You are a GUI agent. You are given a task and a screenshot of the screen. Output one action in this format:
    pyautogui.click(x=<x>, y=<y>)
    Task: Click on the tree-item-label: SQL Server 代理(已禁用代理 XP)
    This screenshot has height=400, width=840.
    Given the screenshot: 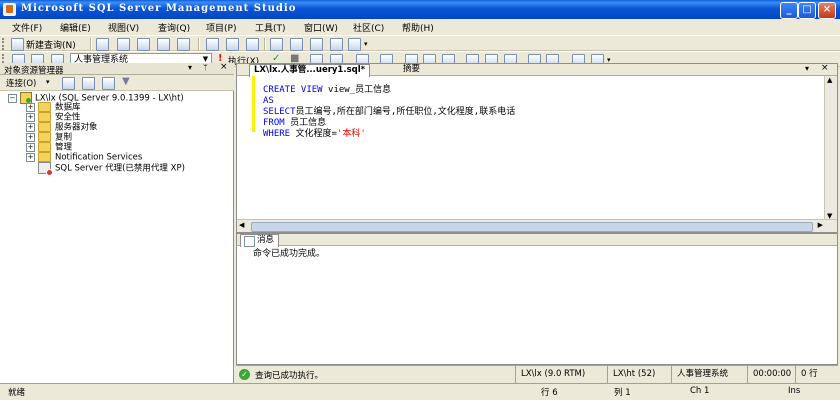 What is the action you would take?
    pyautogui.click(x=120, y=168)
    